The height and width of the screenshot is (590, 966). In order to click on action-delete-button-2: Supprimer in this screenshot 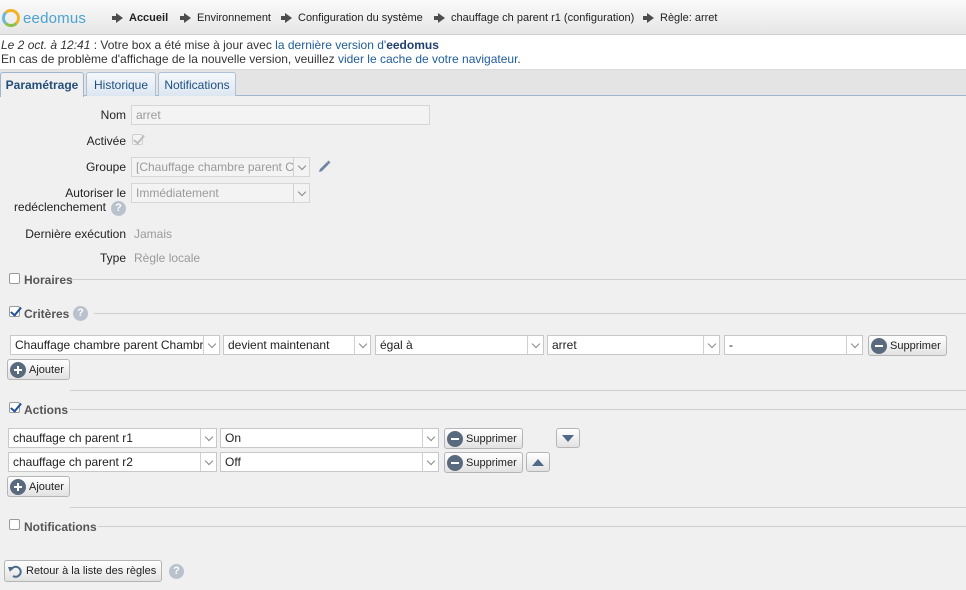, I will do `click(483, 462)`.